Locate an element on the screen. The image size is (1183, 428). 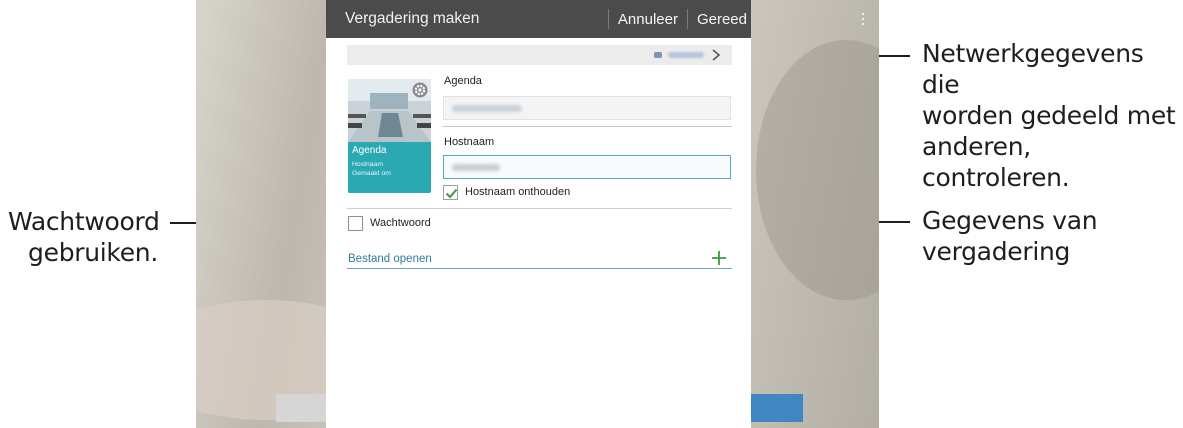
hostname-label: Hostnaam is located at coordinates (469, 142).